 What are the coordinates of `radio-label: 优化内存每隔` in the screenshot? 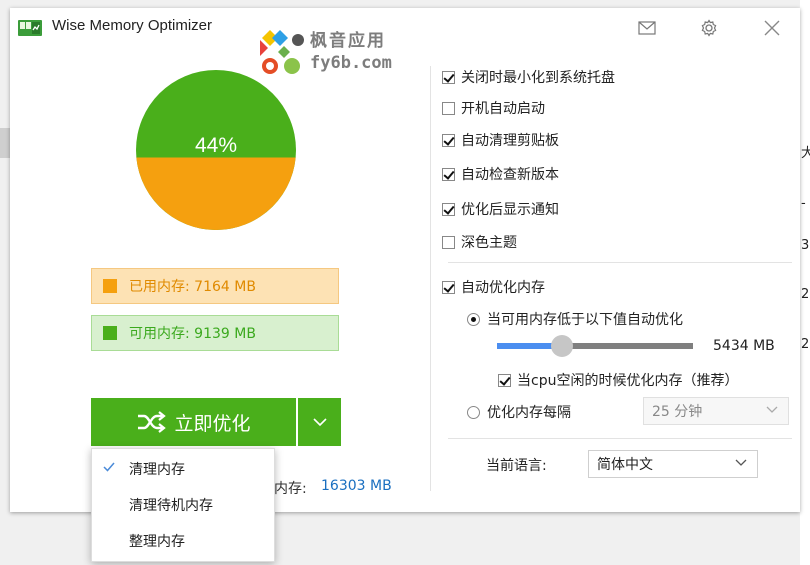 It's located at (529, 413).